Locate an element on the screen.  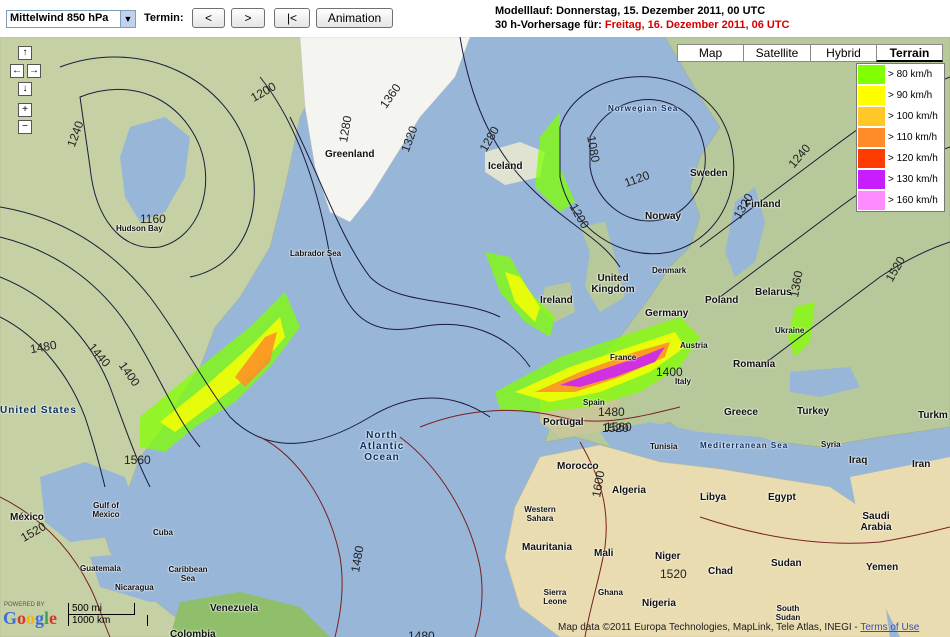
forecast-prefix: 30 h-Vorhersage für: is located at coordinates (548, 25).